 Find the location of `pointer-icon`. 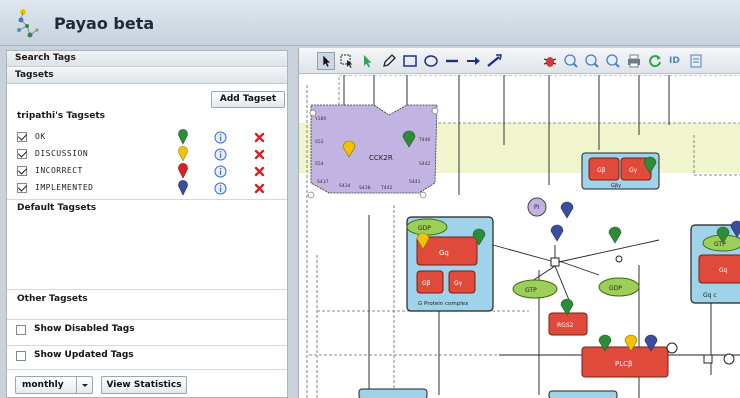

pointer-icon is located at coordinates (326, 61).